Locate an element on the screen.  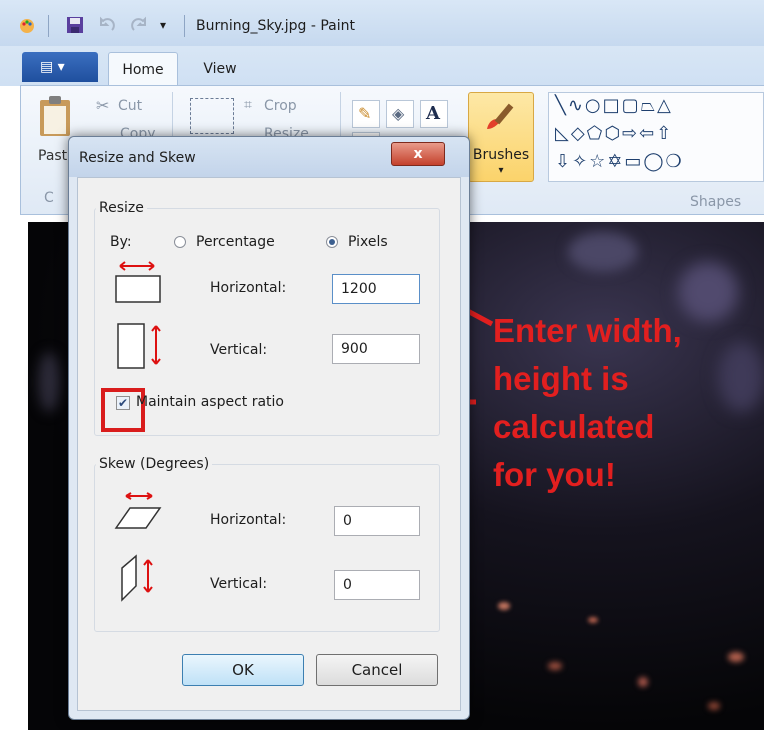
tab-home: Home is located at coordinates (143, 69).